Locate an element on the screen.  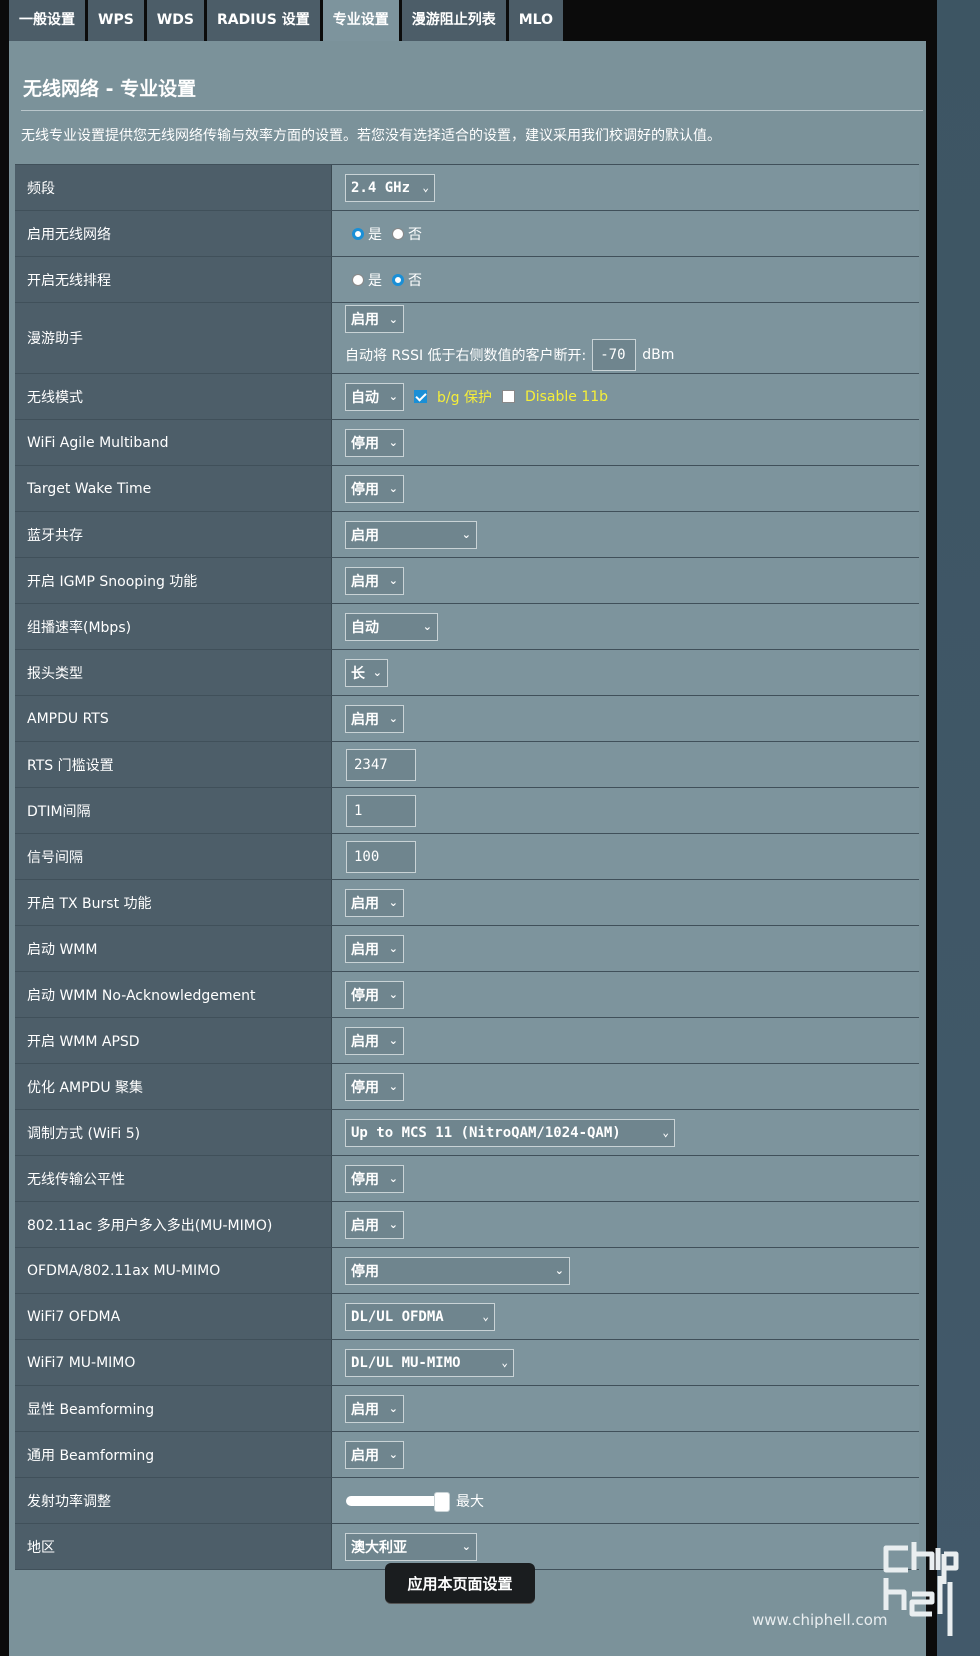
bt-coex-select: 启用 ⌄ is located at coordinates (411, 534).